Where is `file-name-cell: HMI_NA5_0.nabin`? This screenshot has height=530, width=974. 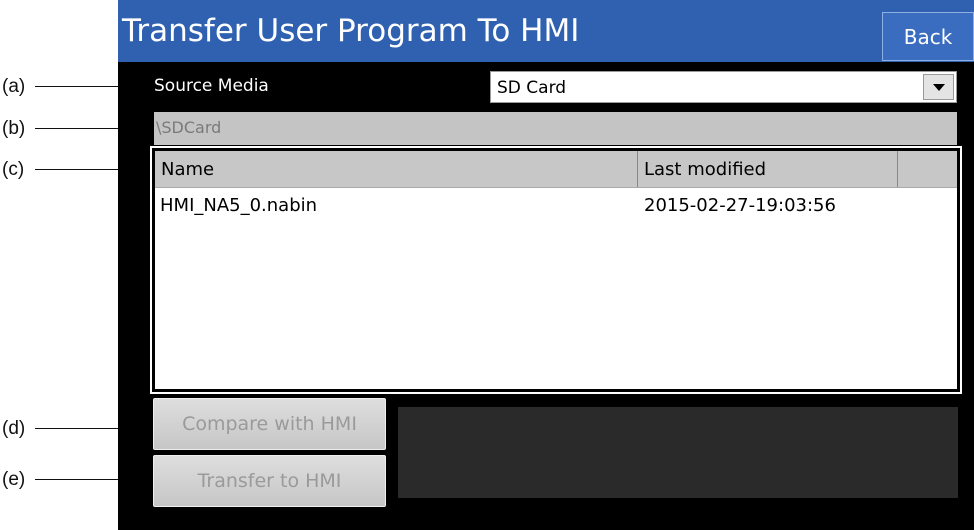 file-name-cell: HMI_NA5_0.nabin is located at coordinates (239, 205).